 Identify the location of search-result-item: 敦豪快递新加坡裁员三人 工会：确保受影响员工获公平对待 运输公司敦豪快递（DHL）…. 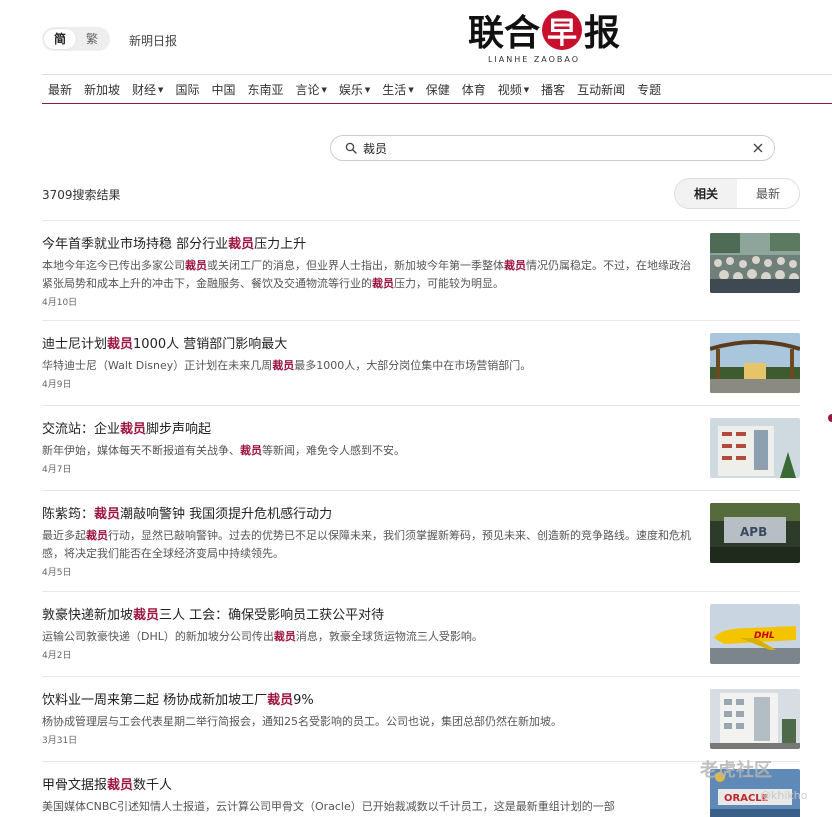
(421, 634).